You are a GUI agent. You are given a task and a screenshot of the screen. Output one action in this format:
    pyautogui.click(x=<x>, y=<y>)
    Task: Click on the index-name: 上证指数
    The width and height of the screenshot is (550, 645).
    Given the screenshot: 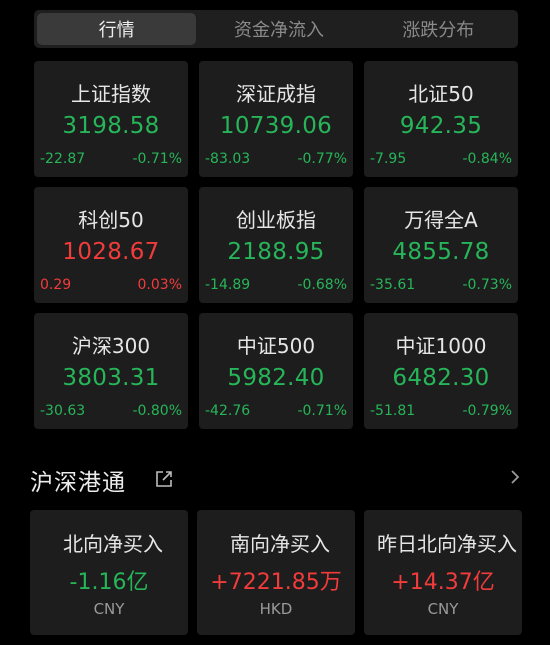 What is the action you would take?
    pyautogui.click(x=111, y=94)
    